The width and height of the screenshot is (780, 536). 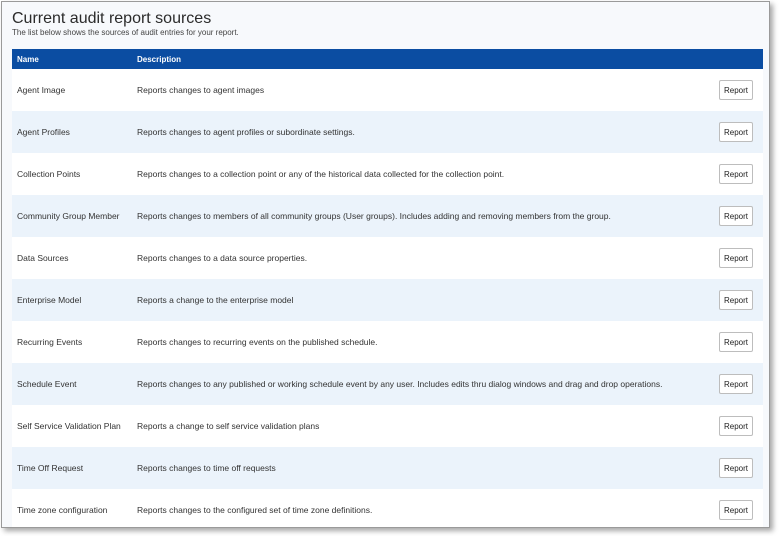 I want to click on source-description: Reports changes to agent images, so click(x=201, y=90).